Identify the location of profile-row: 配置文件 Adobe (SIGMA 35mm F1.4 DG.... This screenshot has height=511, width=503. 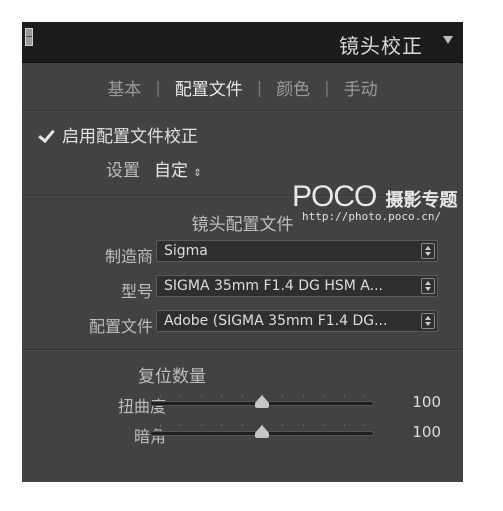
(242, 323).